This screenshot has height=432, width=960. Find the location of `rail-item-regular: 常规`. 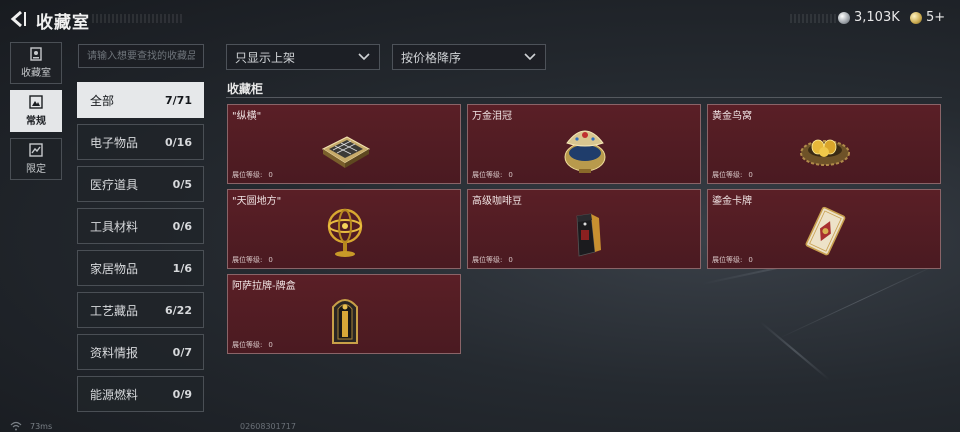

rail-item-regular: 常规 is located at coordinates (36, 111).